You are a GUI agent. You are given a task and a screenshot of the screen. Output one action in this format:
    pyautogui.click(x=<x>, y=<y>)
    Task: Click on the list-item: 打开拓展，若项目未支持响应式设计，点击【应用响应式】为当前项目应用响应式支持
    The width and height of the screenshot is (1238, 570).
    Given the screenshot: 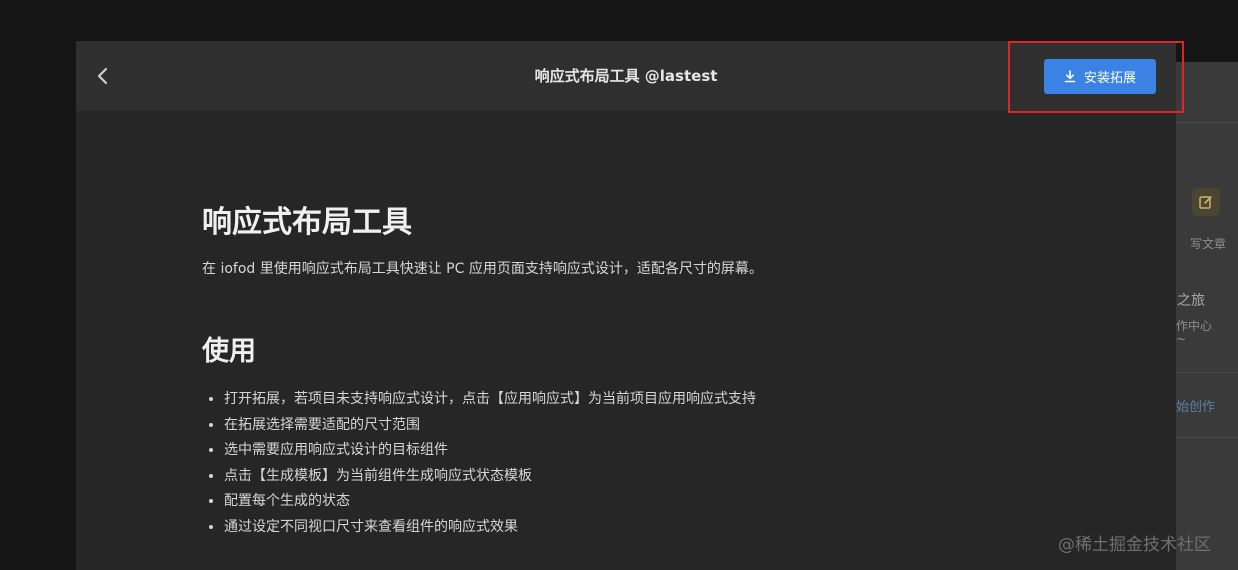 What is the action you would take?
    pyautogui.click(x=490, y=400)
    